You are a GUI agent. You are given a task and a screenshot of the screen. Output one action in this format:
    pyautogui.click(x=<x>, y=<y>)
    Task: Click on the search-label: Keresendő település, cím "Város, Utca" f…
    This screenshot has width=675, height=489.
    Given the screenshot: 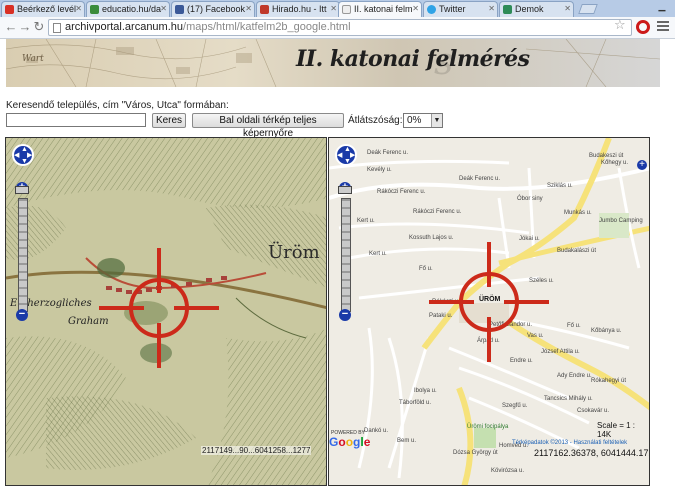 What is the action you would take?
    pyautogui.click(x=117, y=105)
    